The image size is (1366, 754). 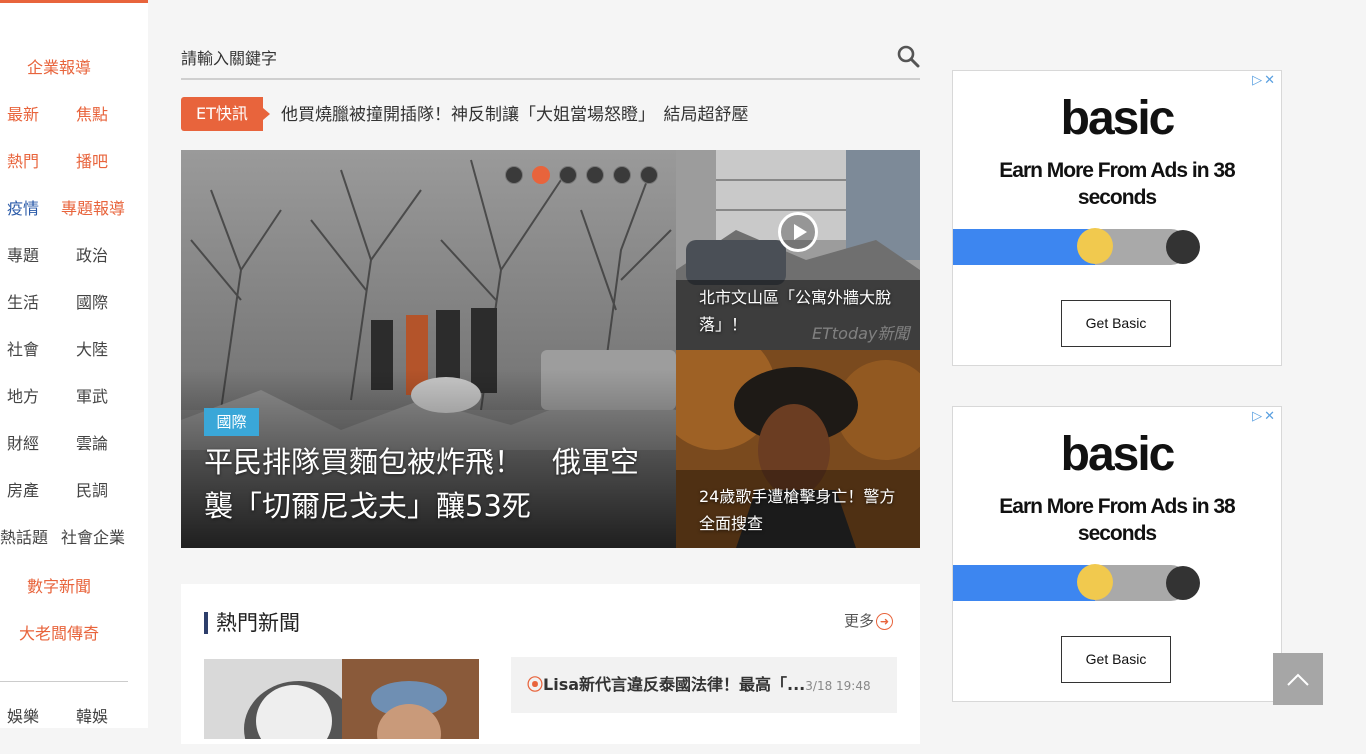 What do you see at coordinates (92, 444) in the screenshot?
I see `sidebar-item: 雲論` at bounding box center [92, 444].